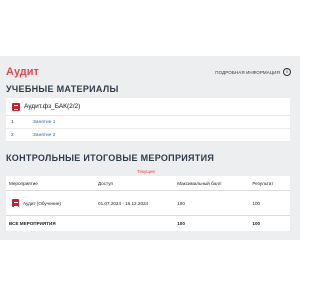 The image size is (320, 300). I want to click on detail-info-label: ПОДРОБНАЯ ИНФОРМАЦИЯ, so click(247, 72).